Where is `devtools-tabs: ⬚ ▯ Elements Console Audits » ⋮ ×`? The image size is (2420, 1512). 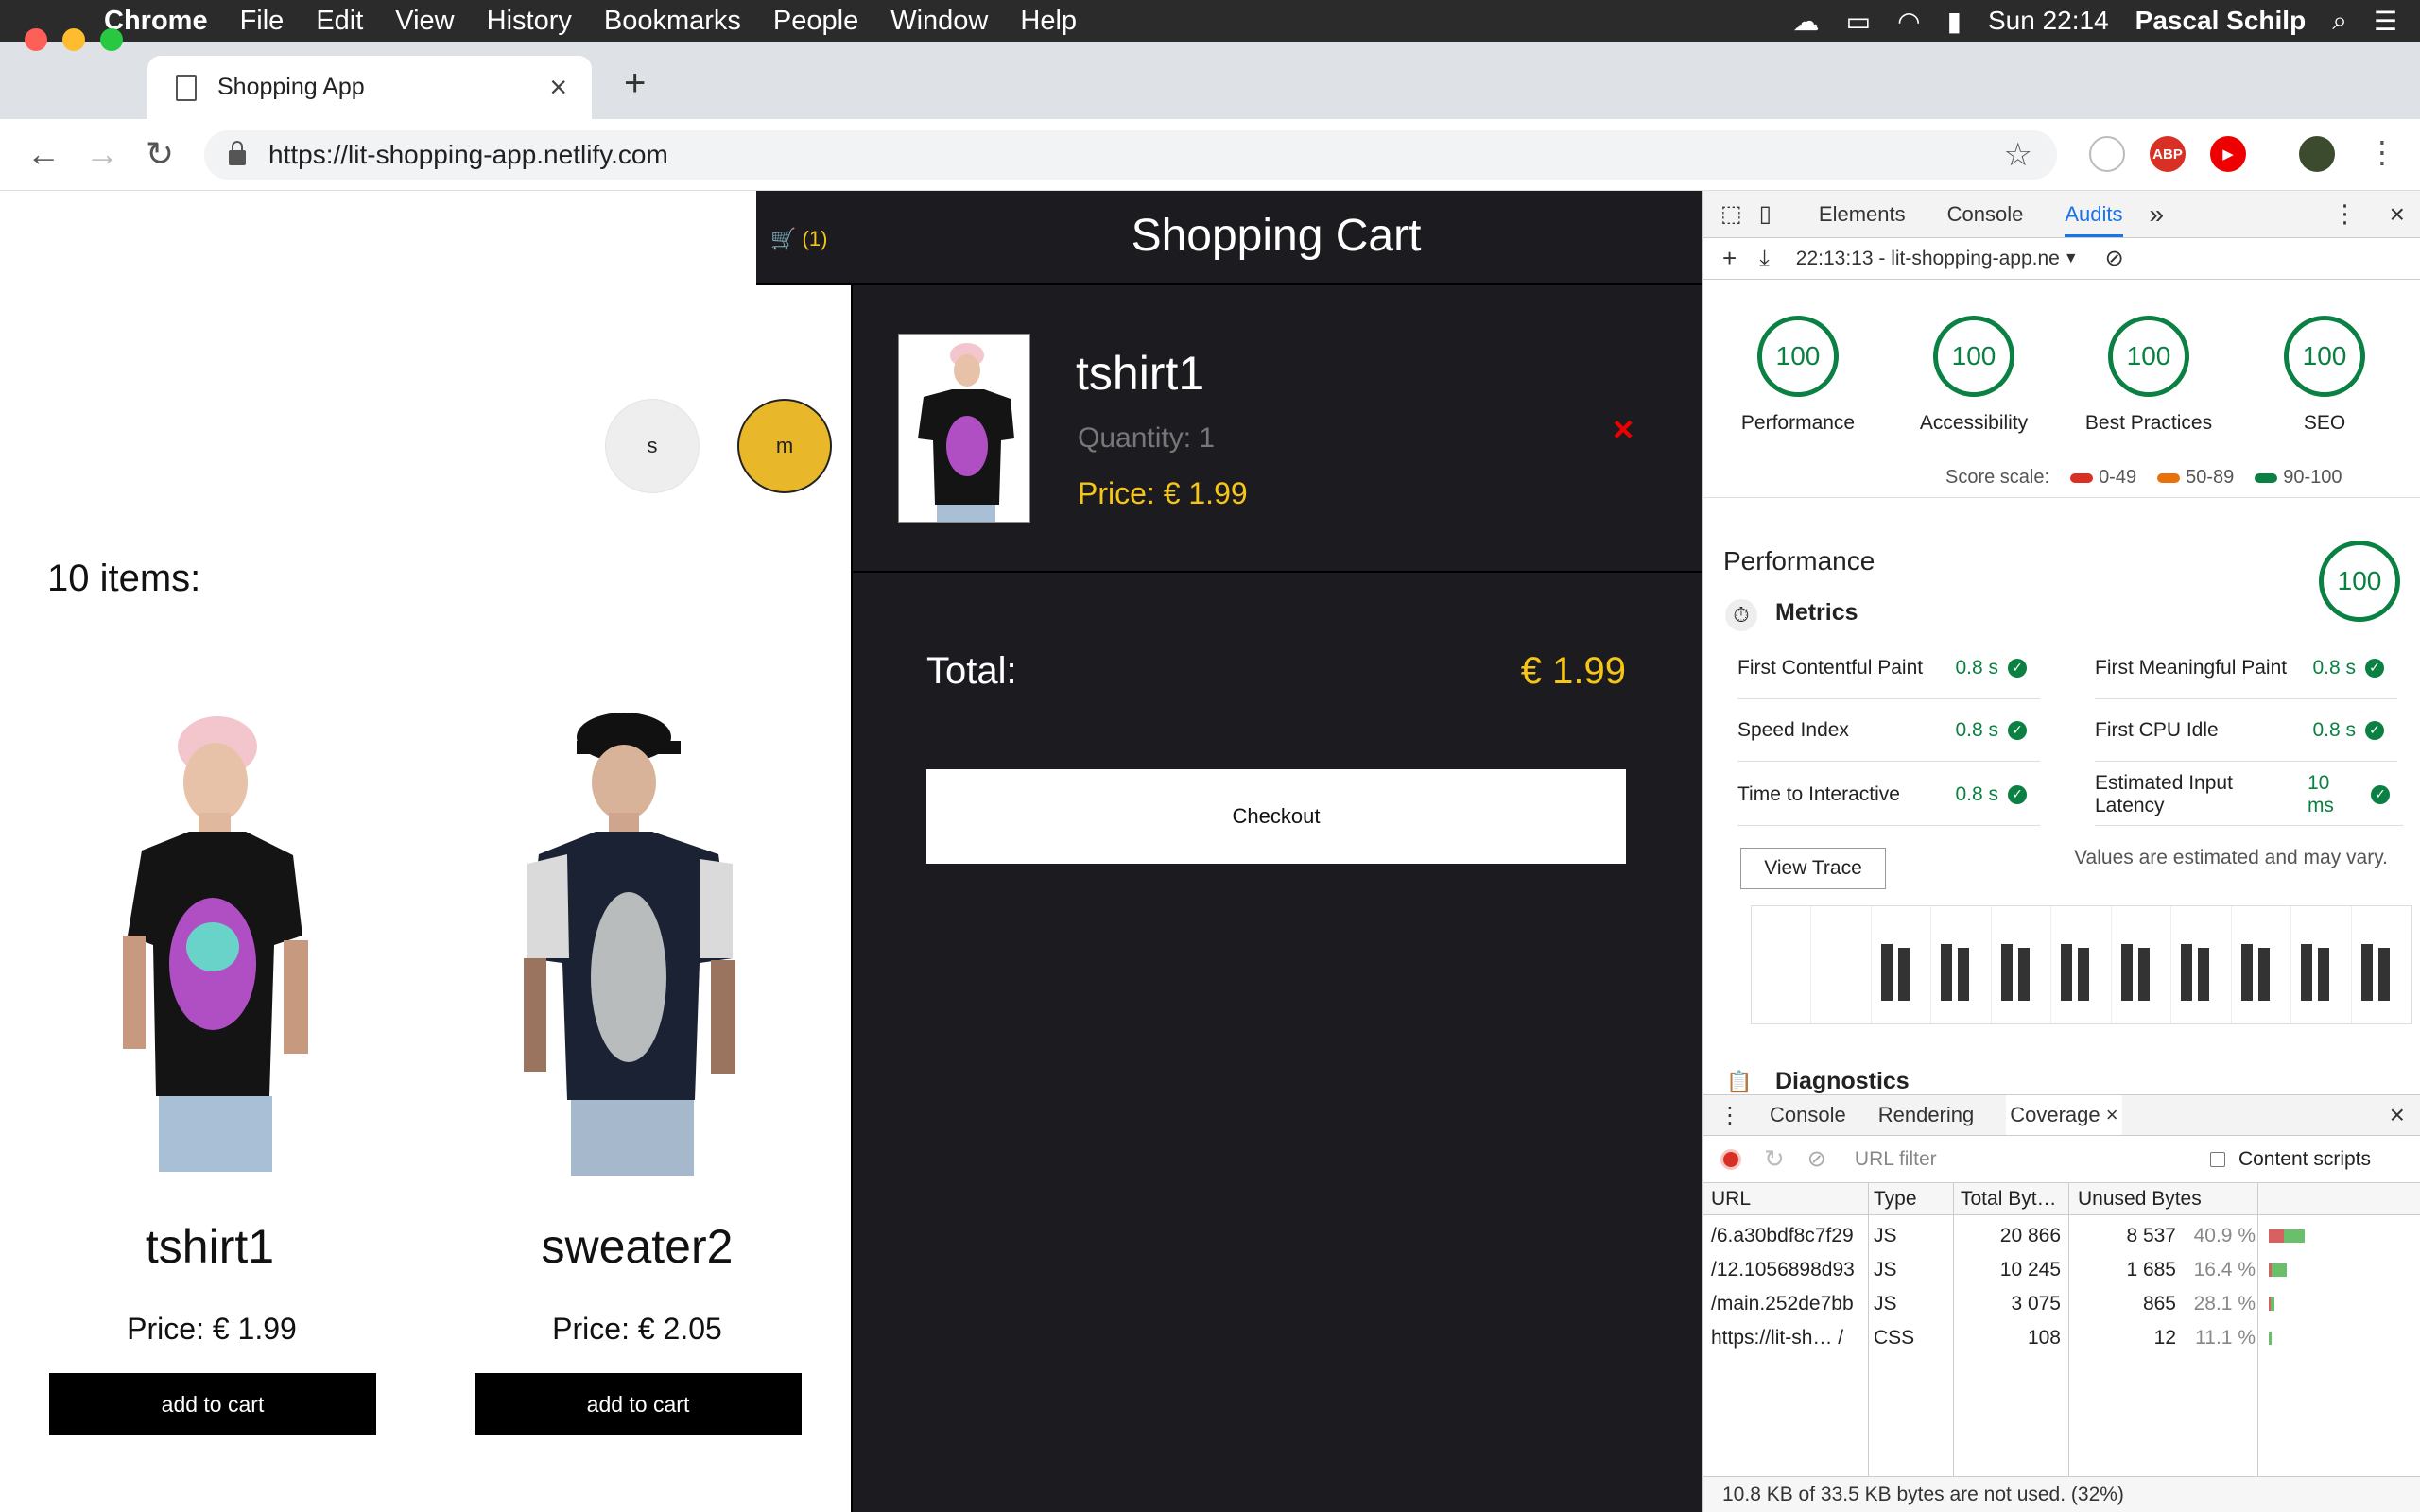
devtools-tabs: ⬚ ▯ Elements Console Audits » ⋮ × is located at coordinates (2061, 214).